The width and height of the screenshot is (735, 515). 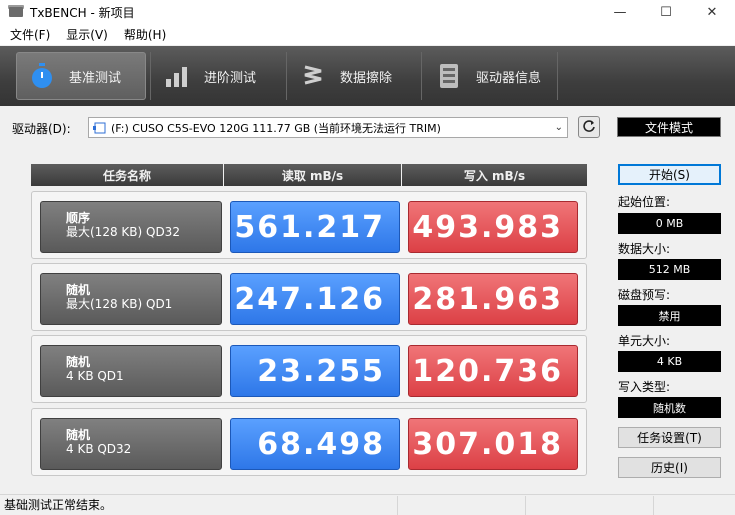 I want to click on read-result: 68.498, so click(x=315, y=444).